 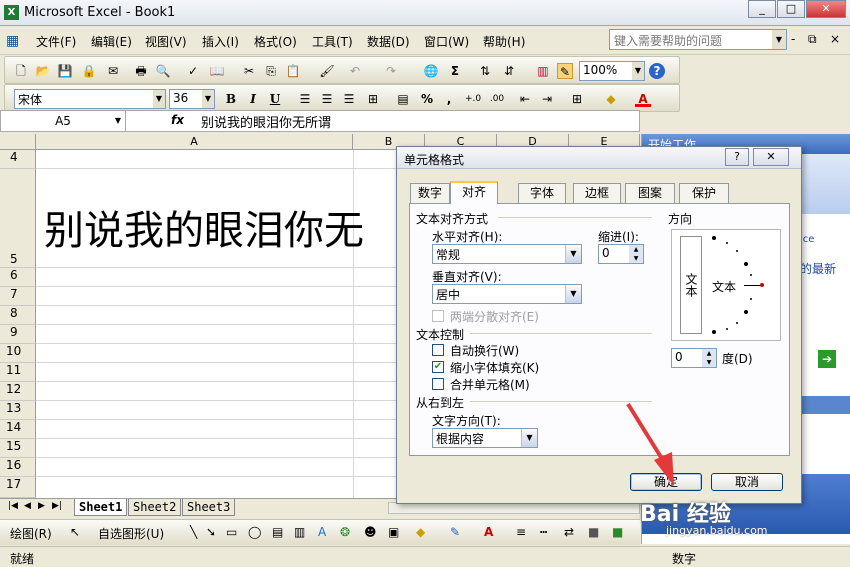 I want to click on oval-icon: ◯, so click(x=254, y=532).